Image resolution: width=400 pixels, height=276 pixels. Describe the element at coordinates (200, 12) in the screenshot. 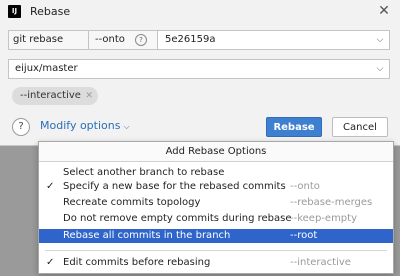

I see `title-bar: IJ Rebase ✕` at that location.